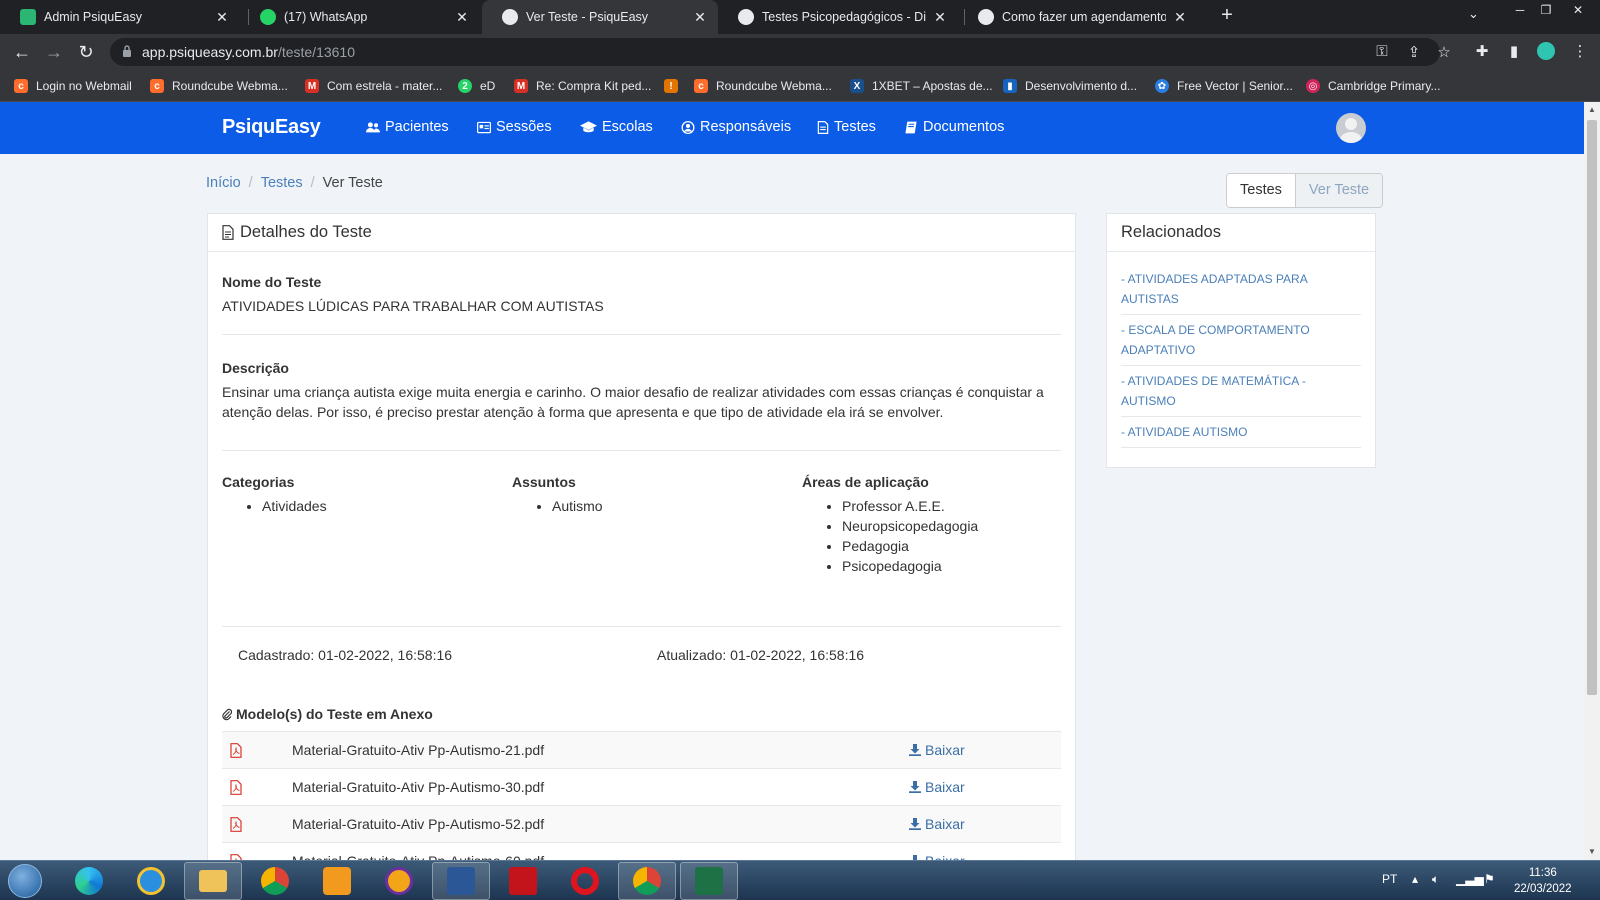 This screenshot has height=900, width=1600. What do you see at coordinates (524, 127) in the screenshot?
I see `nav-label: Sessões` at bounding box center [524, 127].